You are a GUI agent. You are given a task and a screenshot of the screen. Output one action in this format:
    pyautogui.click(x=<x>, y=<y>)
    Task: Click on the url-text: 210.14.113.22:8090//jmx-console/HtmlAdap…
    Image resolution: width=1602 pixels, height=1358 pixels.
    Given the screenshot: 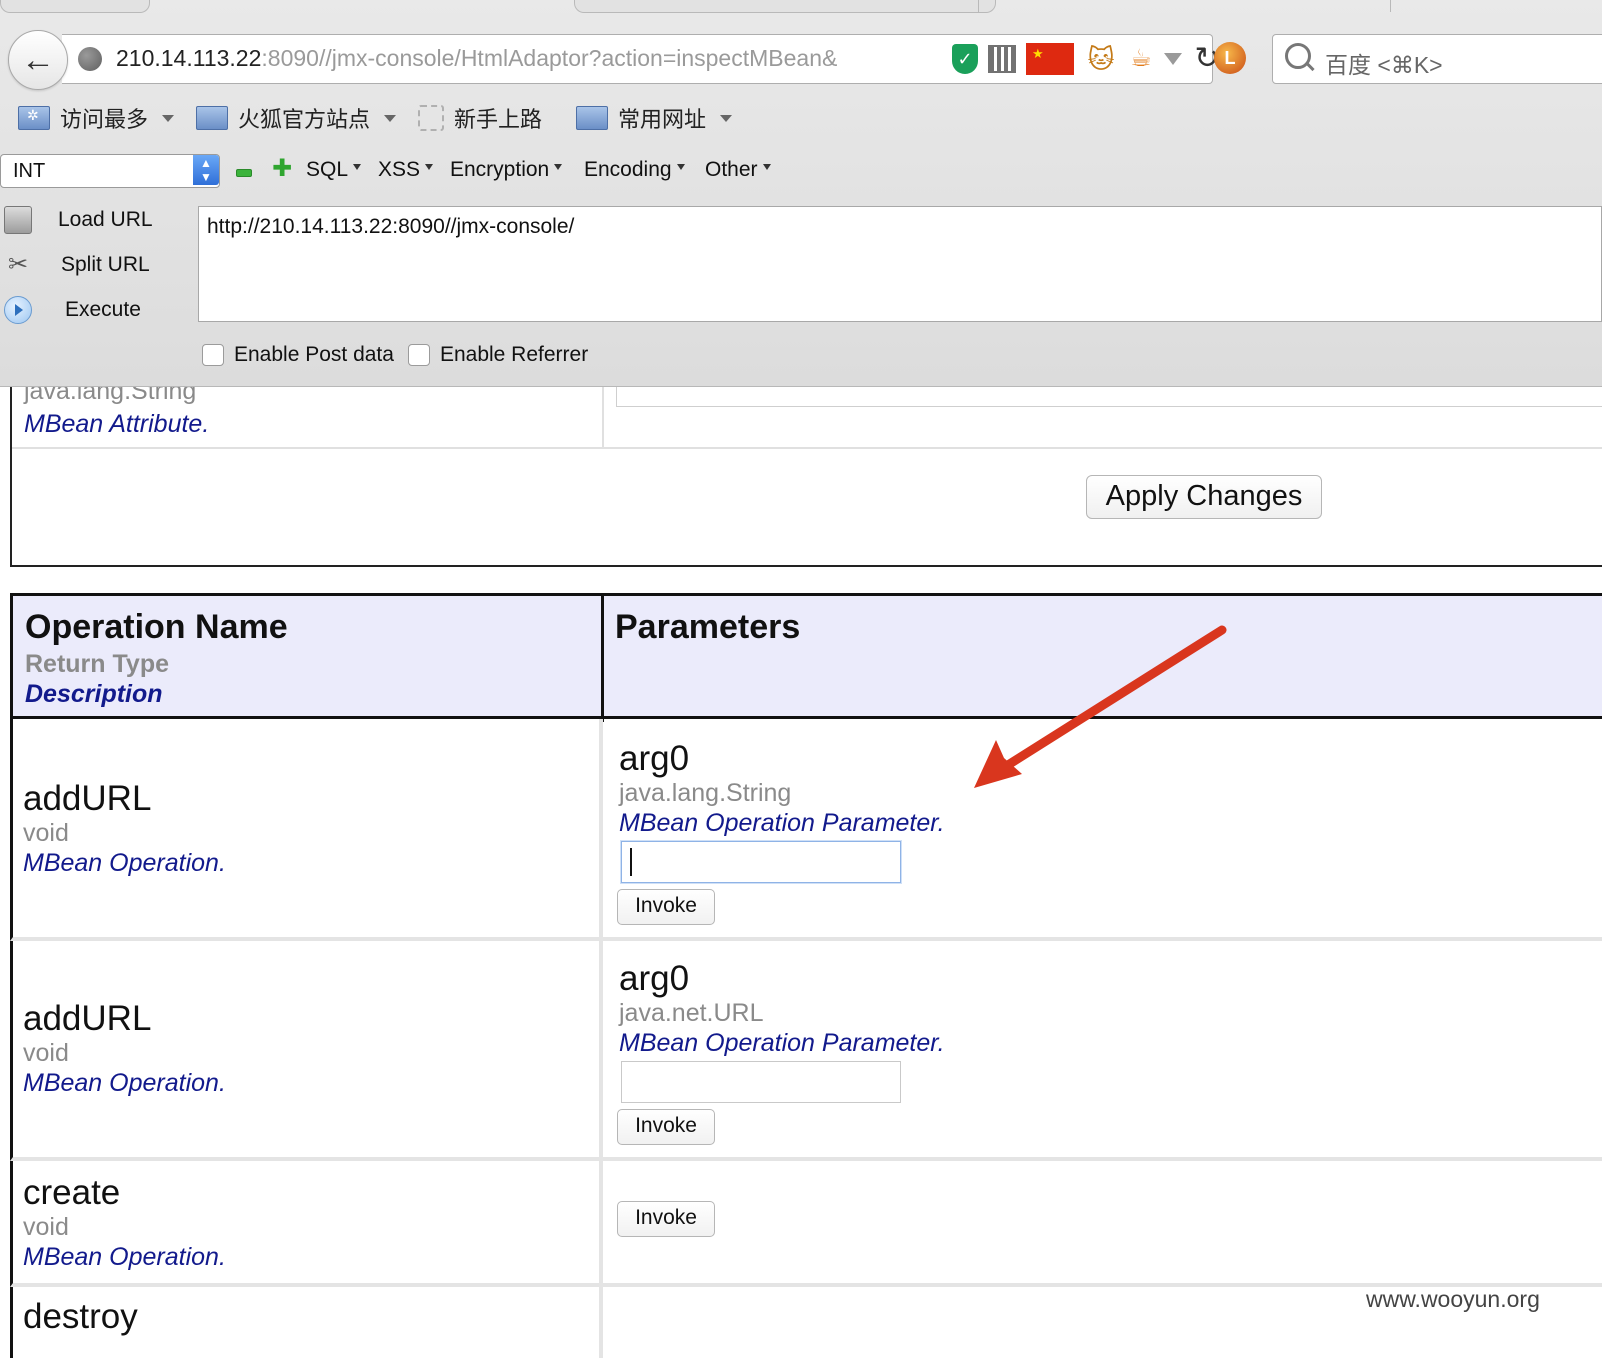 What is the action you would take?
    pyautogui.click(x=496, y=58)
    